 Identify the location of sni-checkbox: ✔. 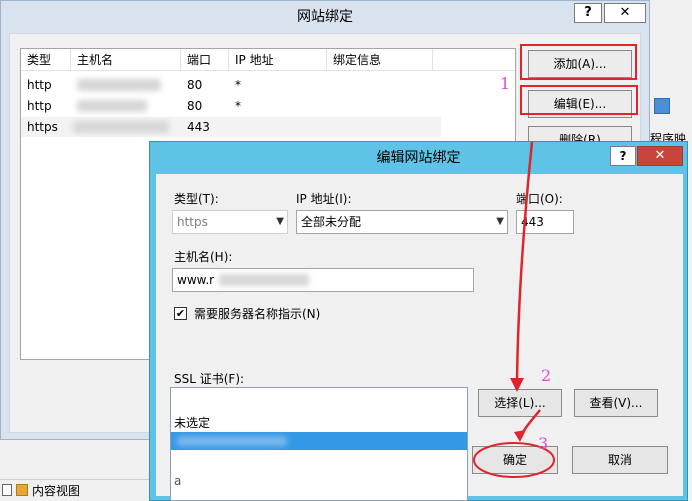
(180, 313).